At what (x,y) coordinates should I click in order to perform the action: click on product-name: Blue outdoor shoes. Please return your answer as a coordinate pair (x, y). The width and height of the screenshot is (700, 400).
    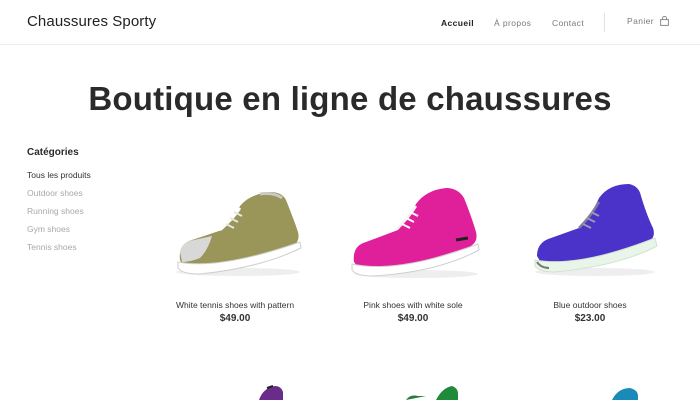
    Looking at the image, I should click on (590, 305).